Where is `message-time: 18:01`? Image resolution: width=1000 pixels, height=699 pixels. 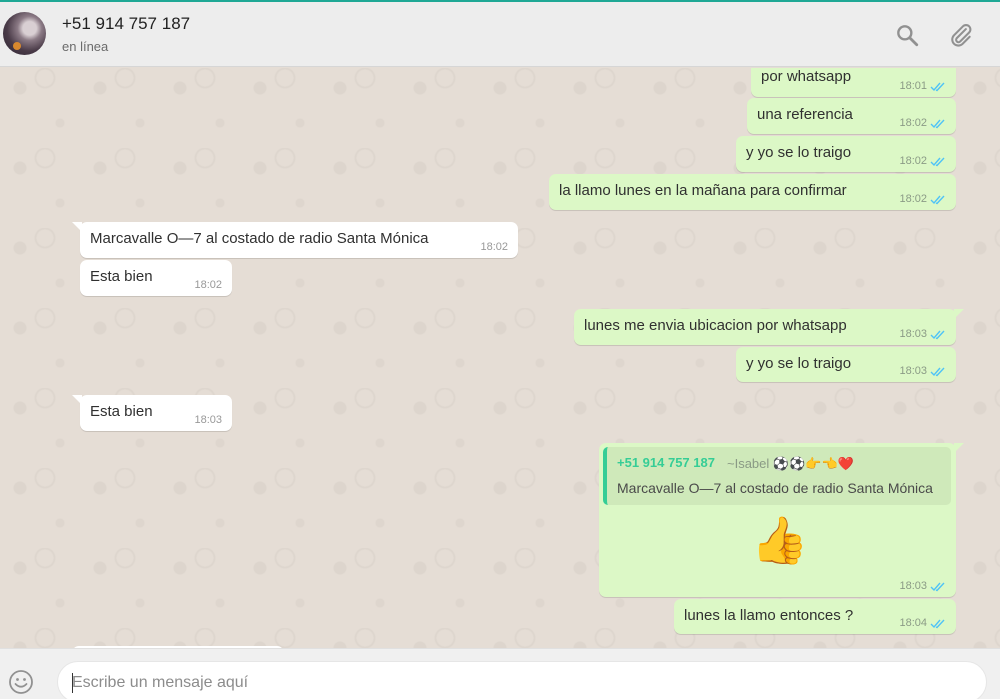
message-time: 18:01 is located at coordinates (913, 86).